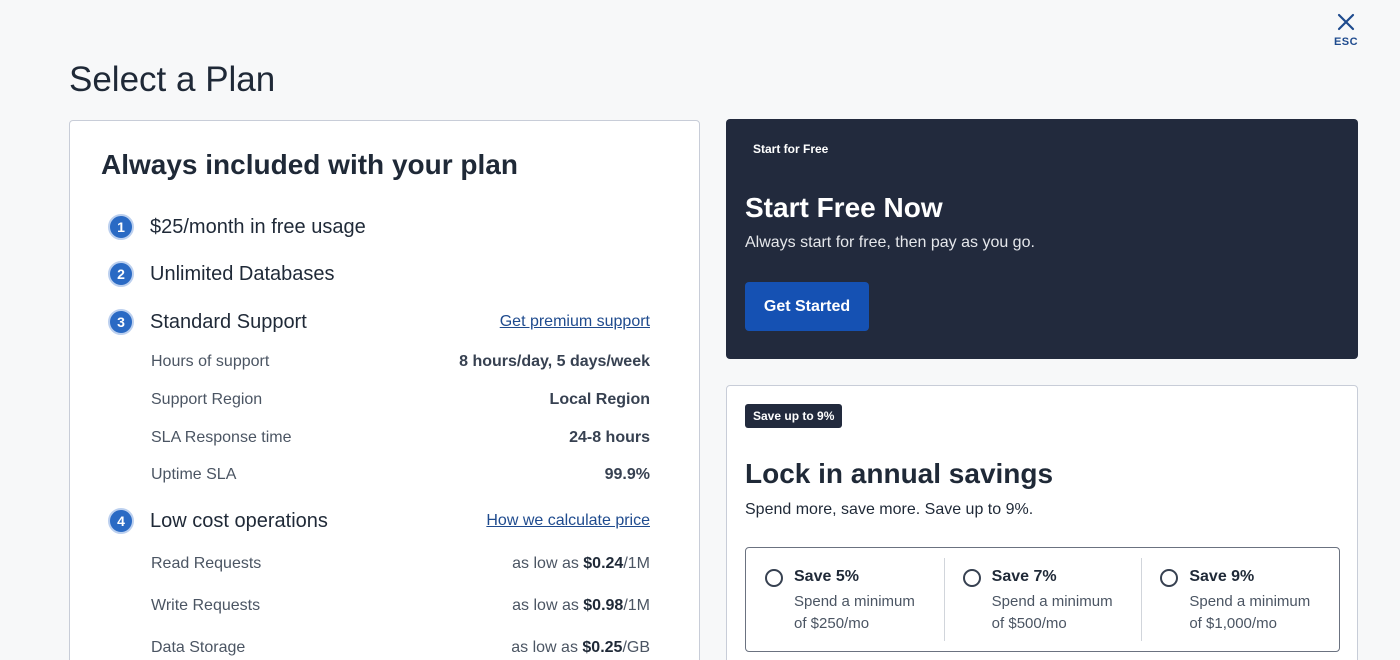 This screenshot has width=1400, height=660. Describe the element at coordinates (379, 227) in the screenshot. I see `feature-free-usage: 1 $25/month in free usage` at that location.